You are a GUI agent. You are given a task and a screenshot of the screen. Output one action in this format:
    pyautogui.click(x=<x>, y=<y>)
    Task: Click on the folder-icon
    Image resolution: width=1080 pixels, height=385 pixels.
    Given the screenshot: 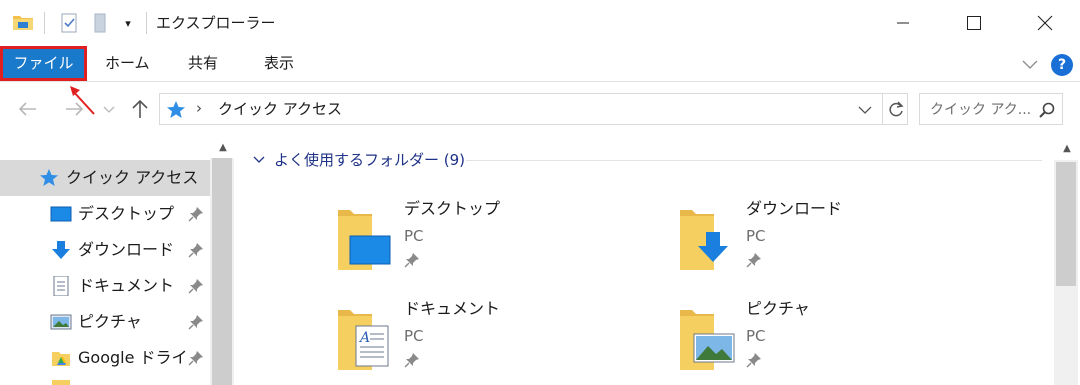 What is the action you would take?
    pyautogui.click(x=61, y=382)
    